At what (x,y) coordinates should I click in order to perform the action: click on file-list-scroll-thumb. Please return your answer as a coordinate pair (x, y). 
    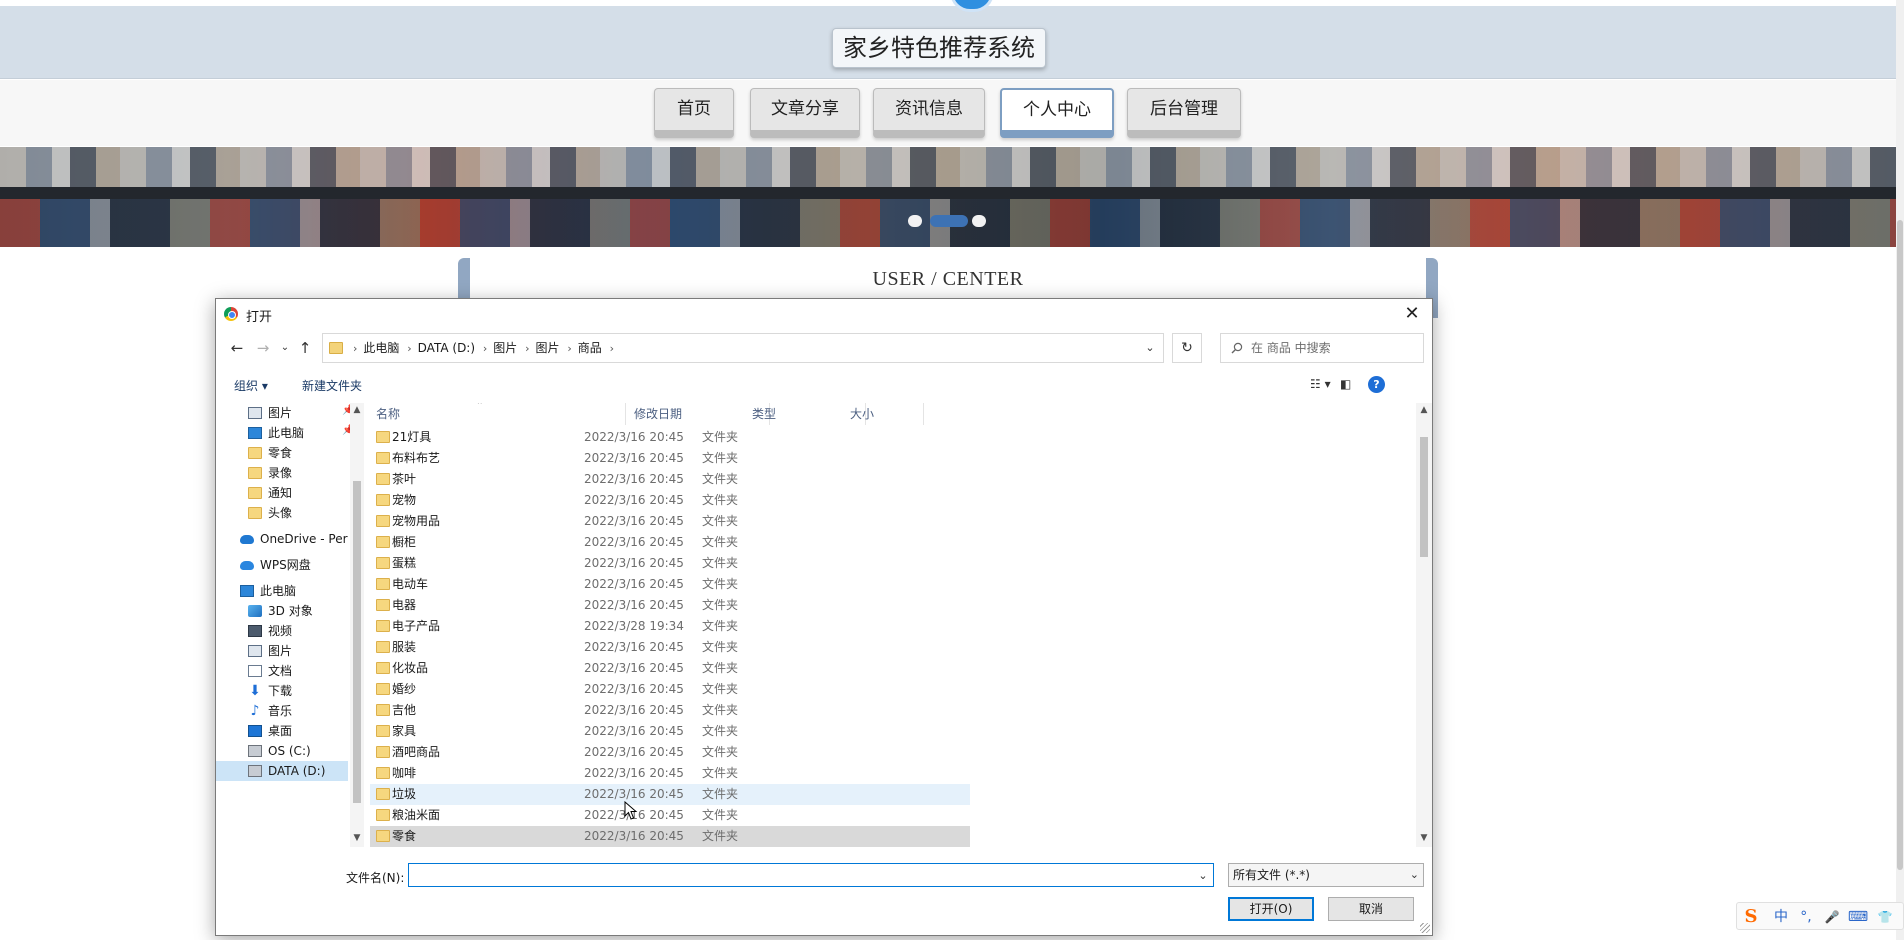
    Looking at the image, I should click on (1424, 497).